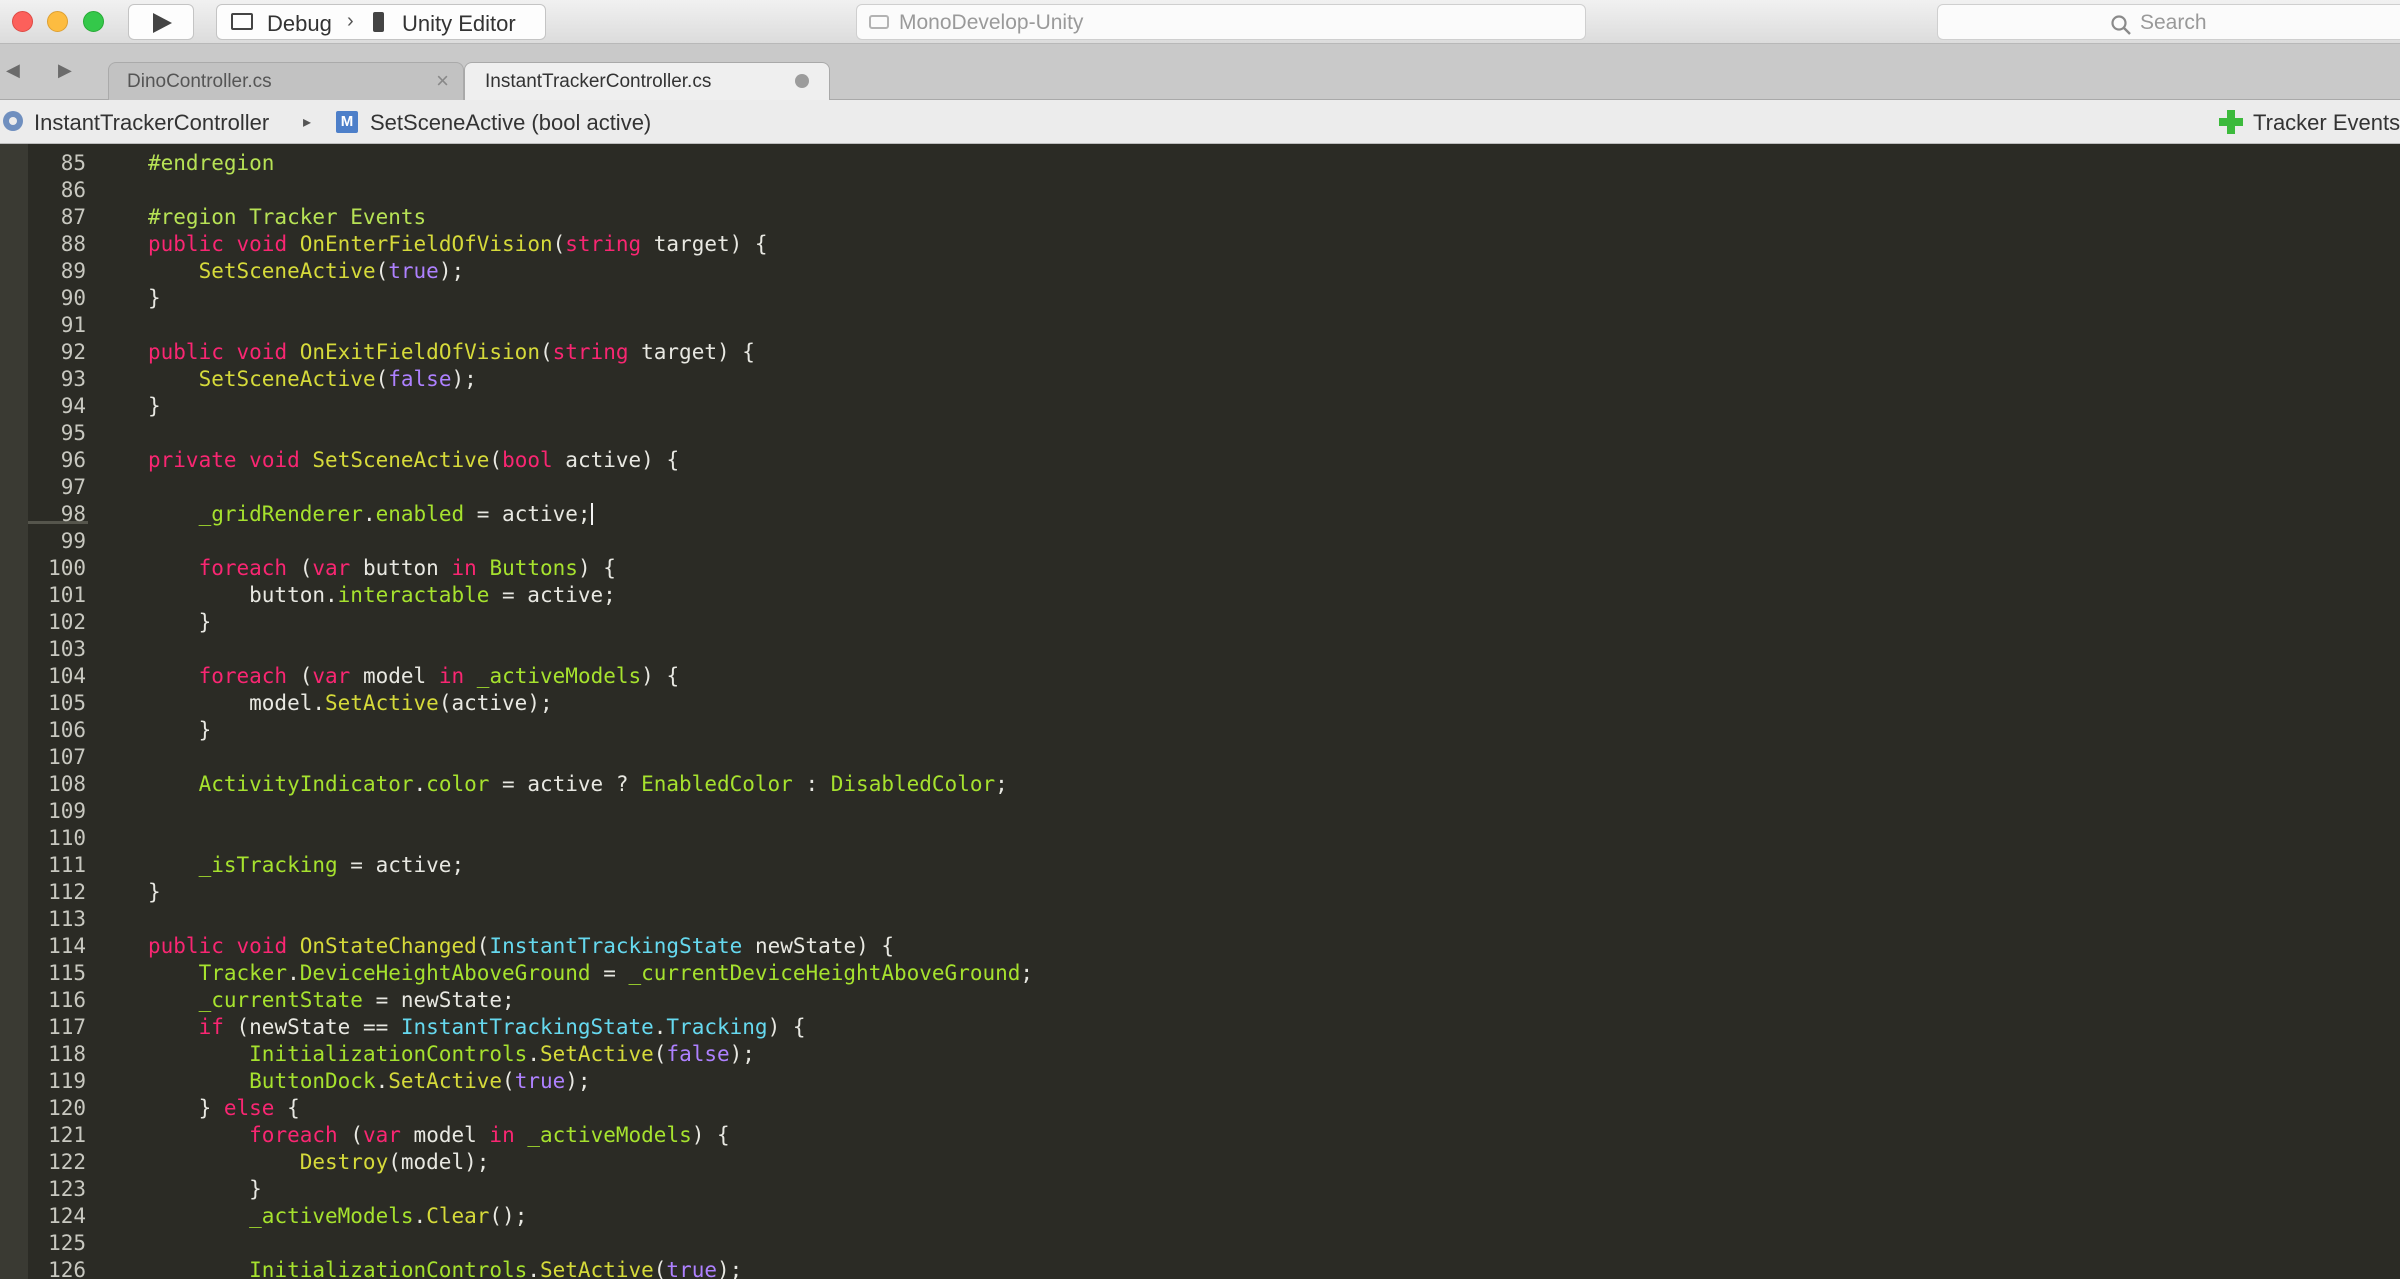 The image size is (2400, 1279). Describe the element at coordinates (717, 1027) in the screenshot. I see `code-token: Tracking` at that location.